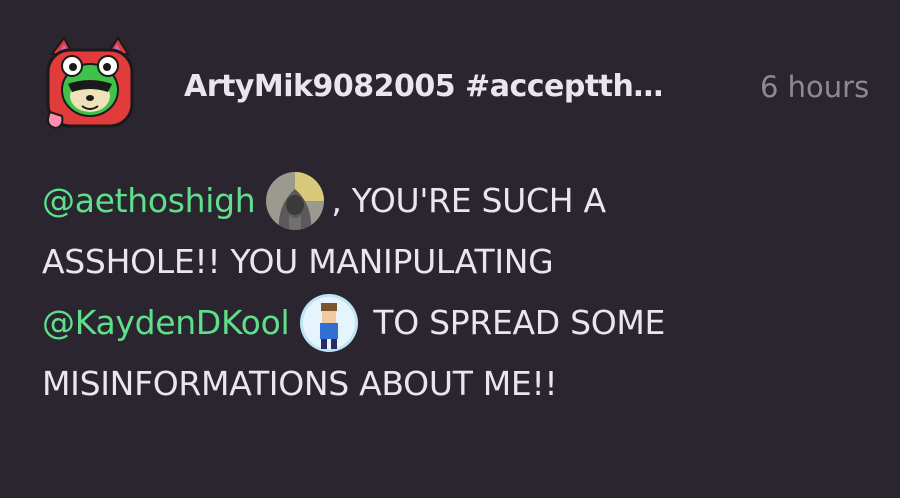 This screenshot has width=900, height=498. Describe the element at coordinates (166, 322) in the screenshot. I see `mention-kaydendkool: @KaydenDKool` at that location.